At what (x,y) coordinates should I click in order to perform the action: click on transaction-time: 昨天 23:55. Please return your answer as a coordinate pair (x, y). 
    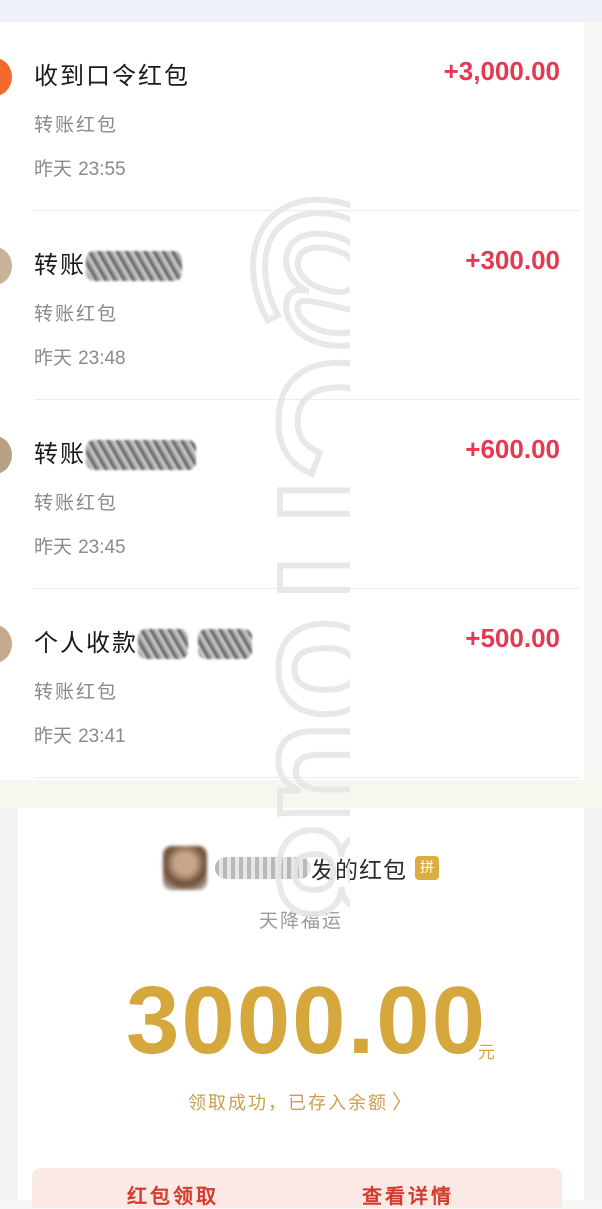
    Looking at the image, I should click on (80, 169).